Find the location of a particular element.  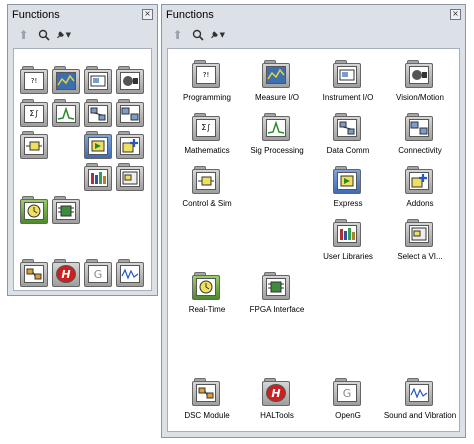

item-label-connectivity: Connectivity is located at coordinates (420, 151).